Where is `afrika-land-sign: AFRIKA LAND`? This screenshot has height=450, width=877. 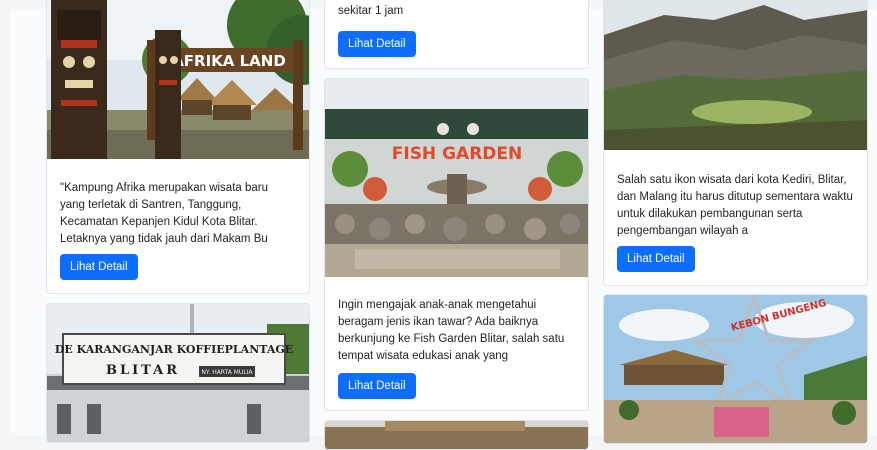 afrika-land-sign: AFRIKA LAND is located at coordinates (229, 61).